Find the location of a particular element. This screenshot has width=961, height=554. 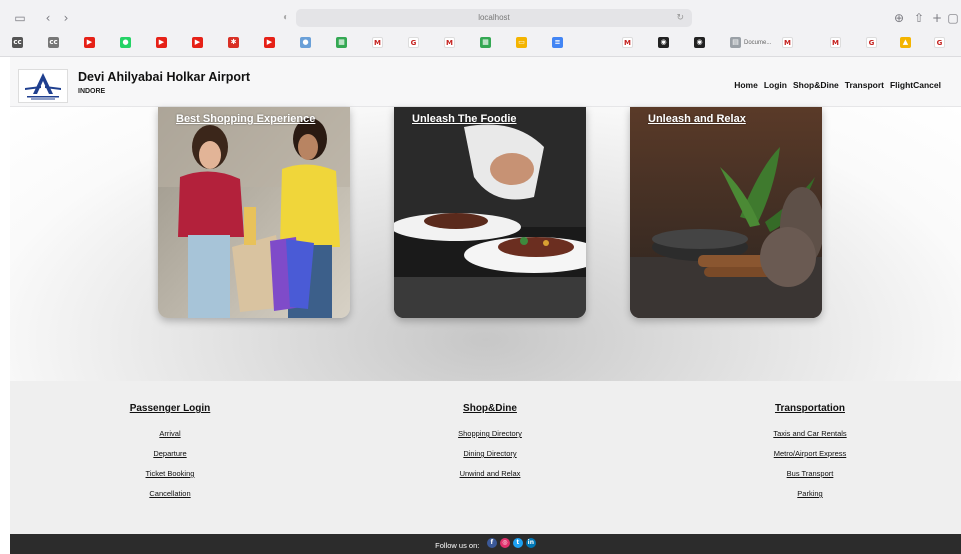

card-foodie: Unleash The Foodie is located at coordinates (490, 212).